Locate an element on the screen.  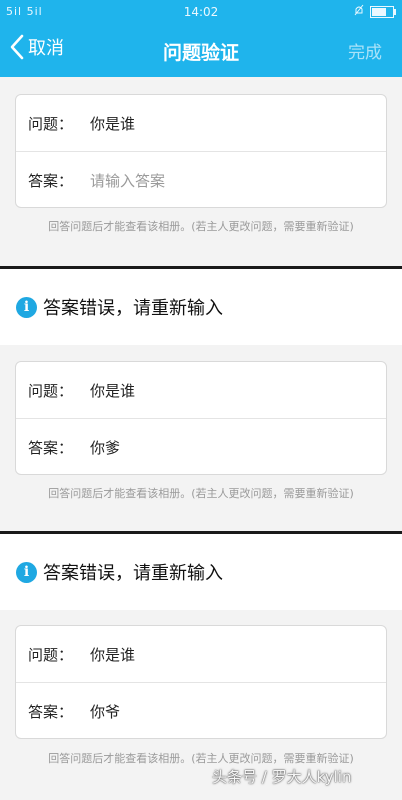
mute-icon is located at coordinates (359, 11).